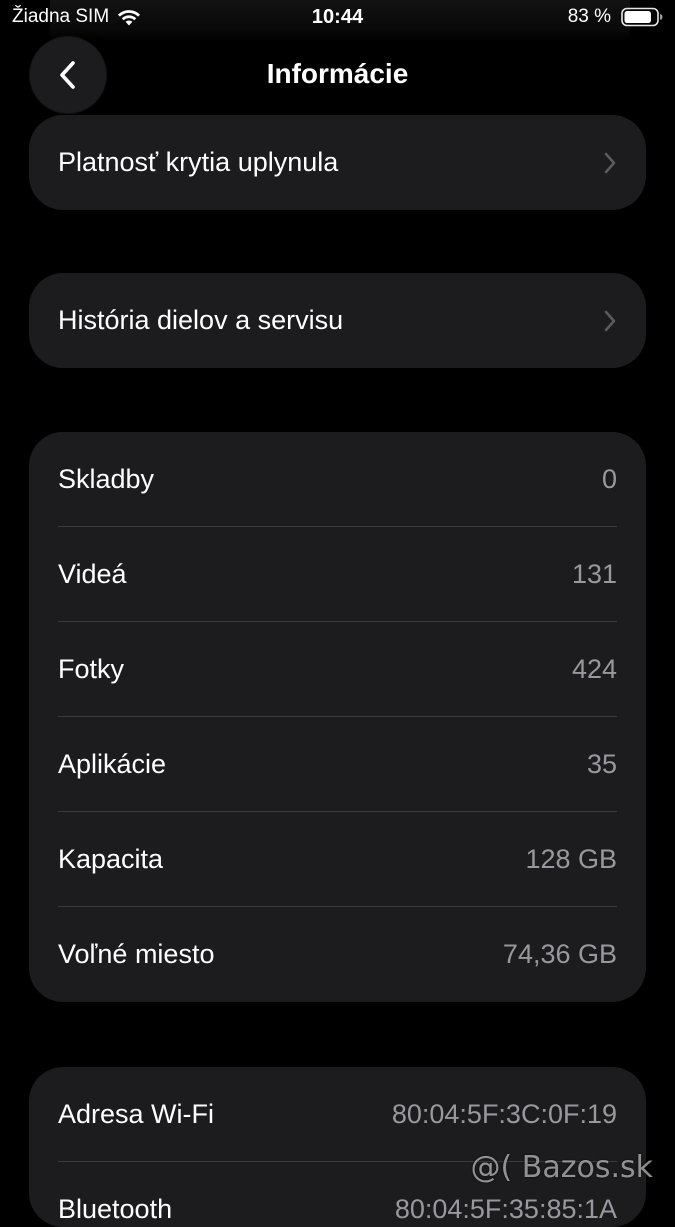 The height and width of the screenshot is (1227, 675). What do you see at coordinates (594, 574) in the screenshot?
I see `stat-value: 131` at bounding box center [594, 574].